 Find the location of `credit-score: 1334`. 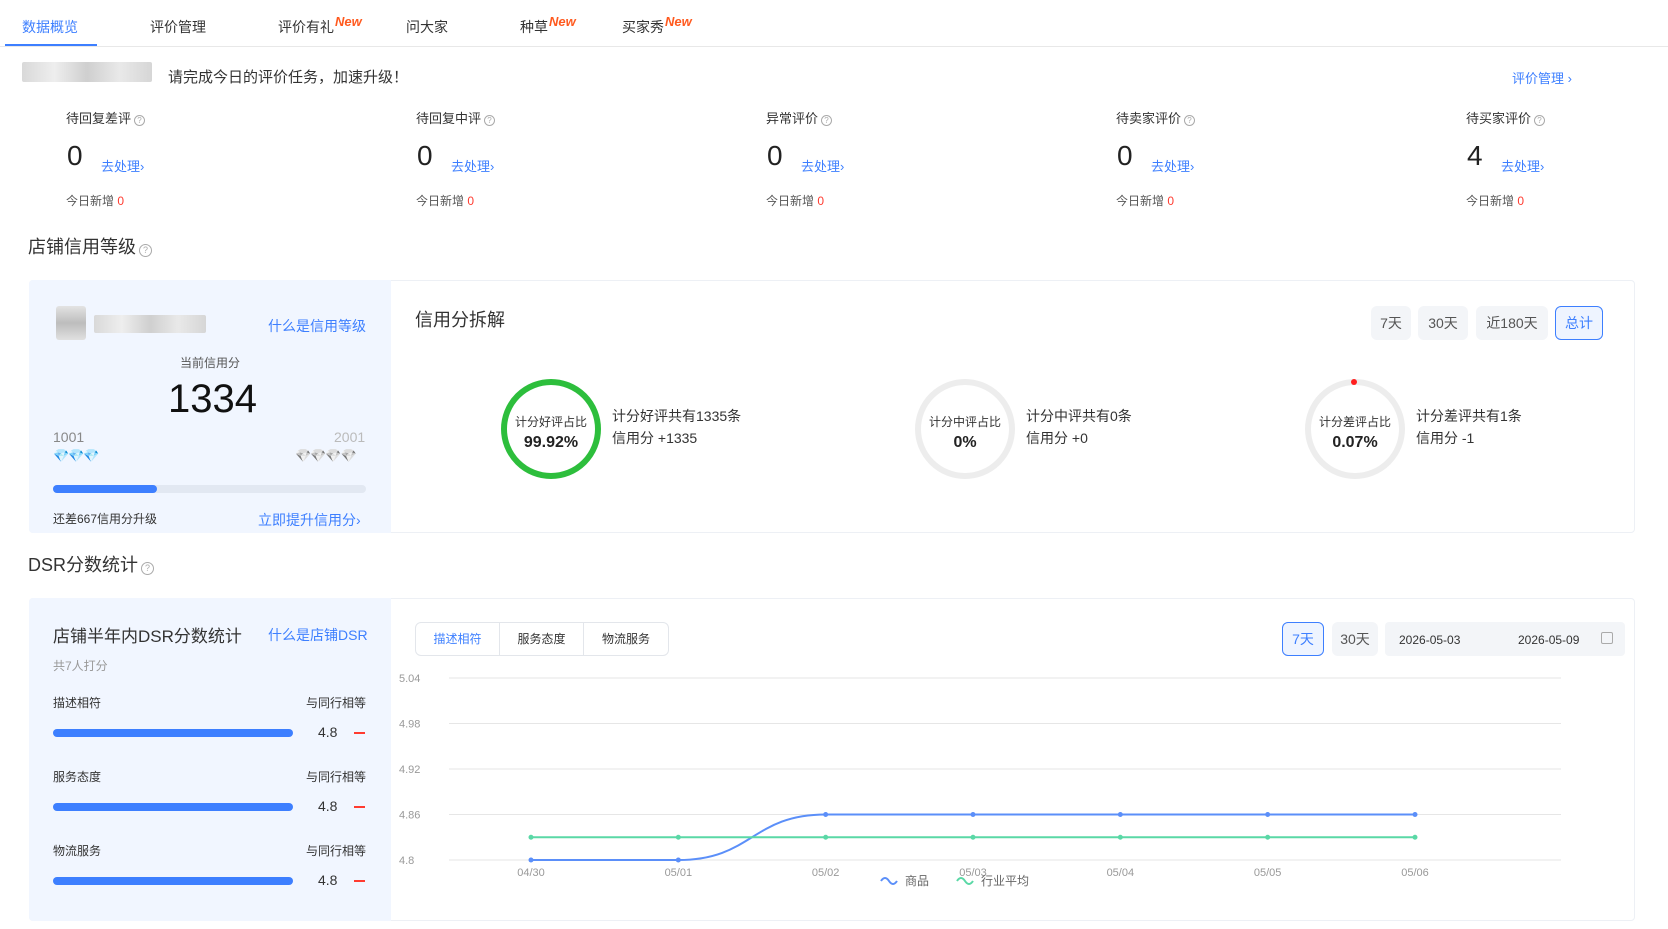

credit-score: 1334 is located at coordinates (212, 399).